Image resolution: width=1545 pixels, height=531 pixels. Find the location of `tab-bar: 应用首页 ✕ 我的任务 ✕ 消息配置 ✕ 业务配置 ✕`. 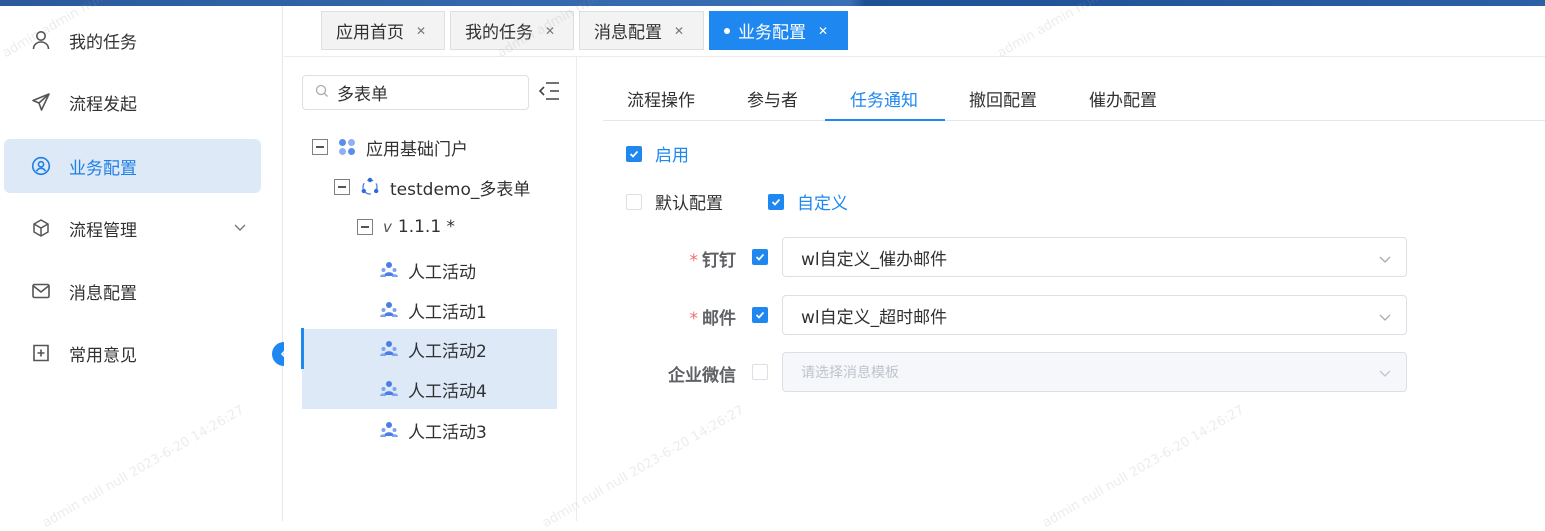

tab-bar: 应用首页 ✕ 我的任务 ✕ 消息配置 ✕ 业务配置 ✕ is located at coordinates (914, 31).